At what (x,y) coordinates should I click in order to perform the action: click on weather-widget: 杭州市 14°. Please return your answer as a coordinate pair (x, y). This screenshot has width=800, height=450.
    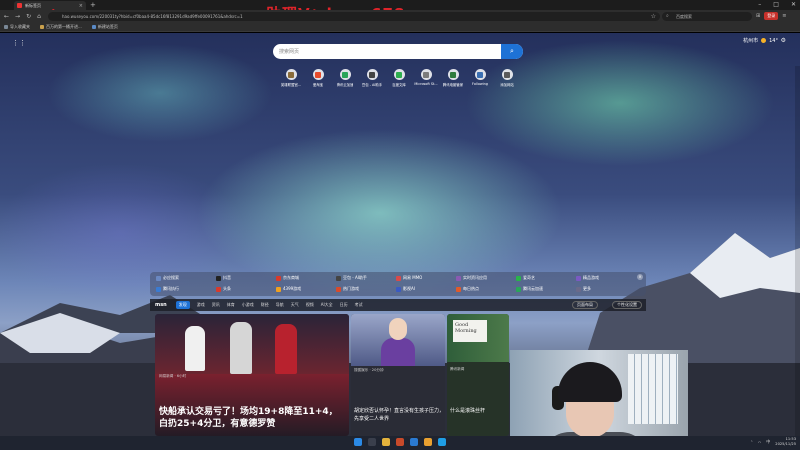
    Looking at the image, I should click on (760, 41).